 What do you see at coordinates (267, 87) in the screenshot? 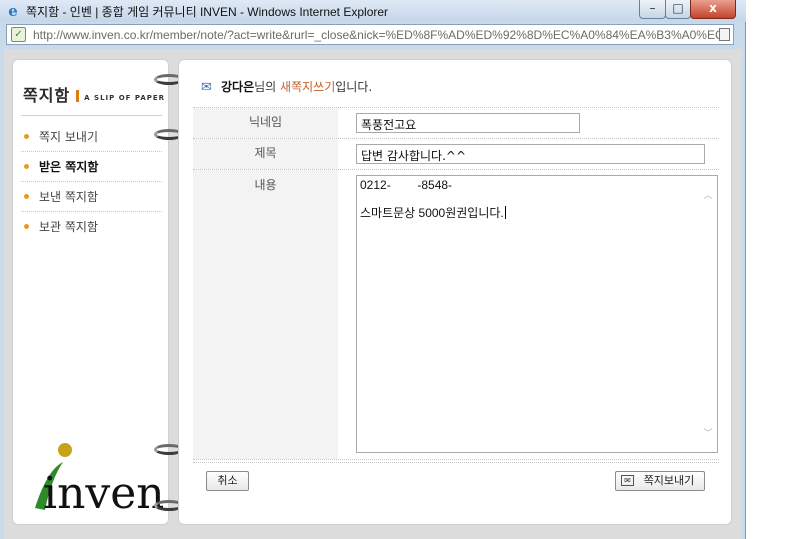
I see `title-text: 님의` at bounding box center [267, 87].